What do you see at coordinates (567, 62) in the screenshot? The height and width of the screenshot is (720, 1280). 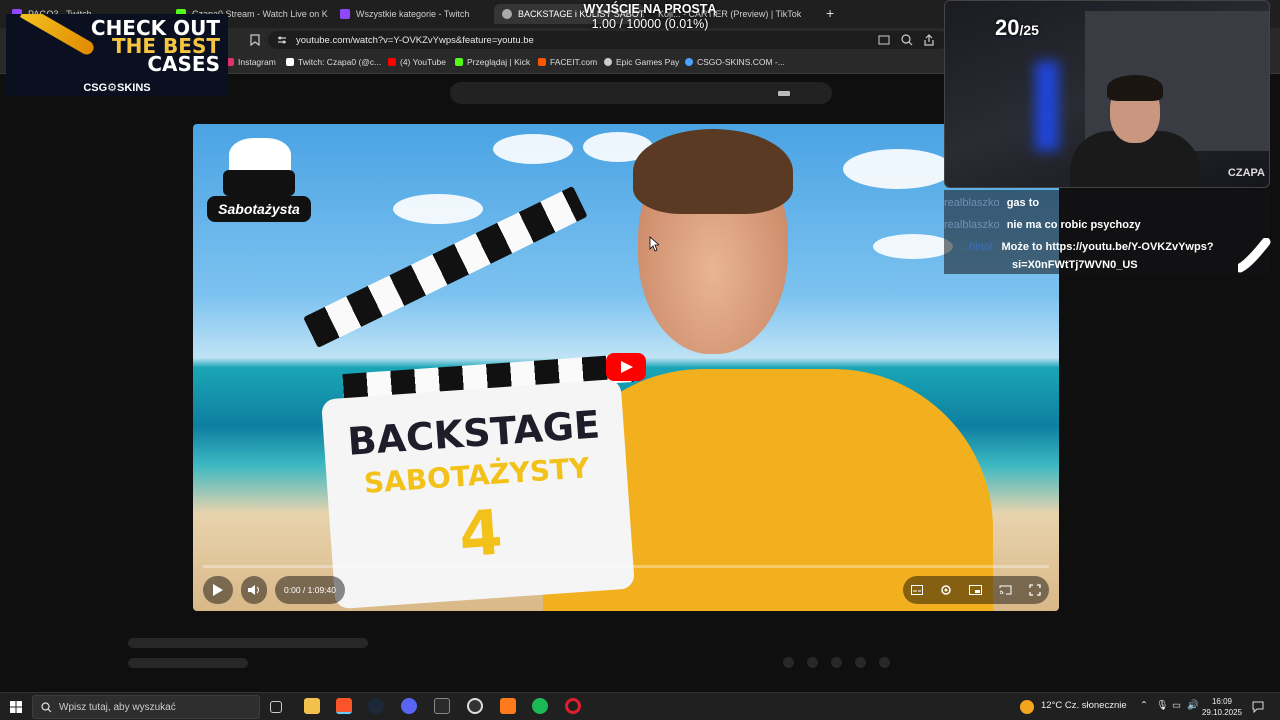 I see `bookmark-faceit: FACEIT.com` at bounding box center [567, 62].